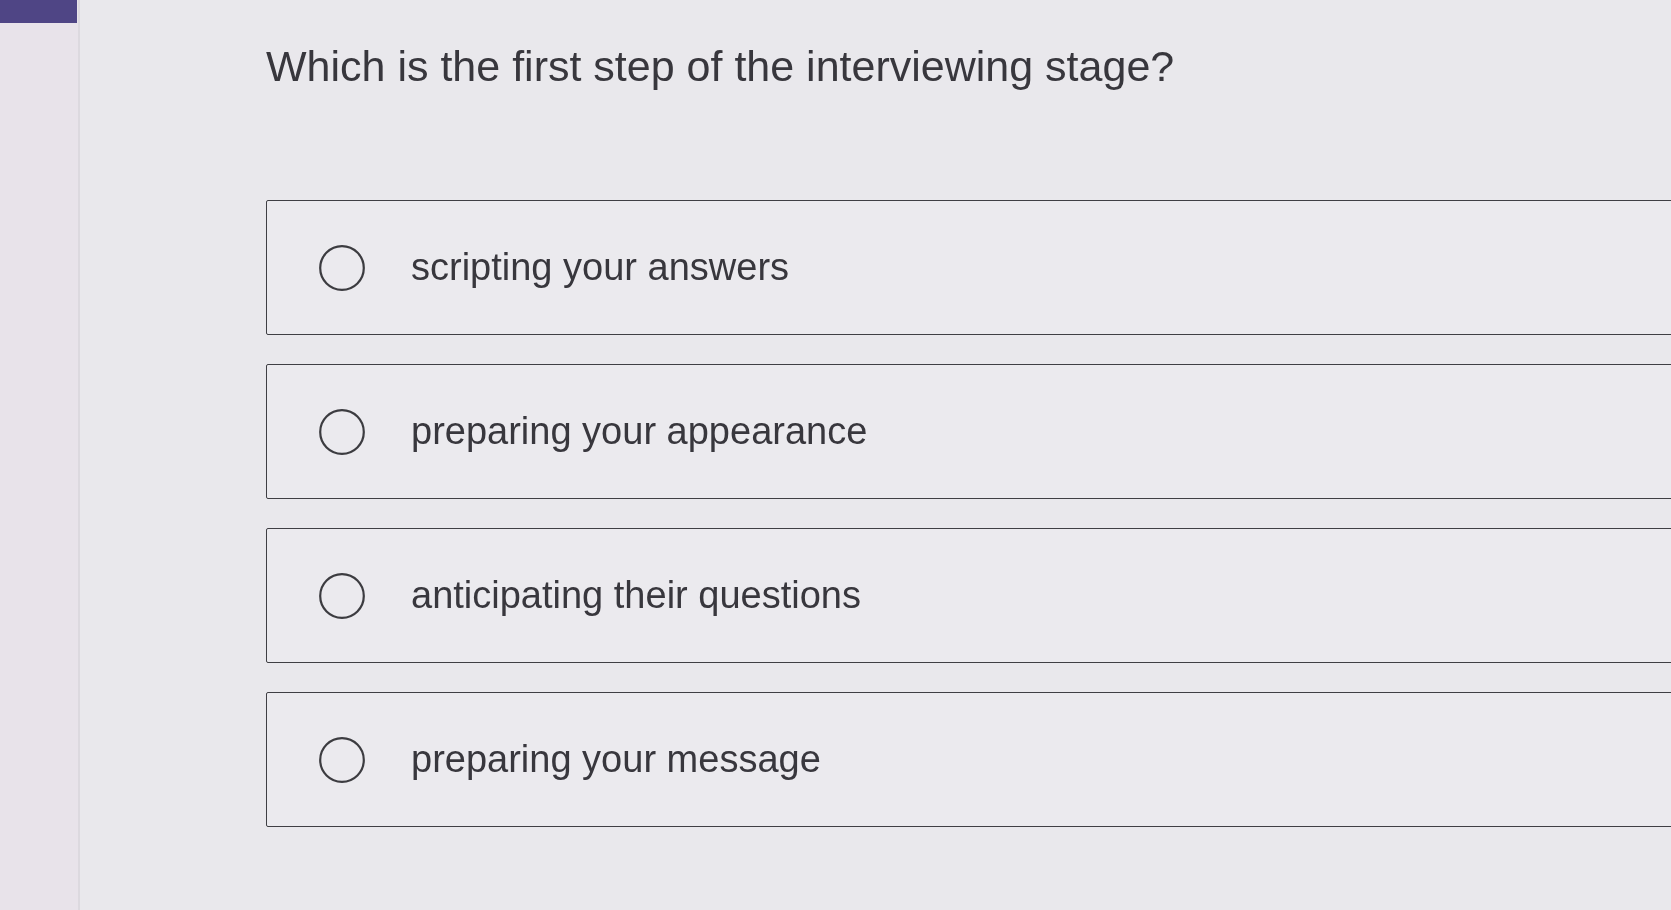  I want to click on question-text: Which is the first step of the interviewing stage?, so click(720, 66).